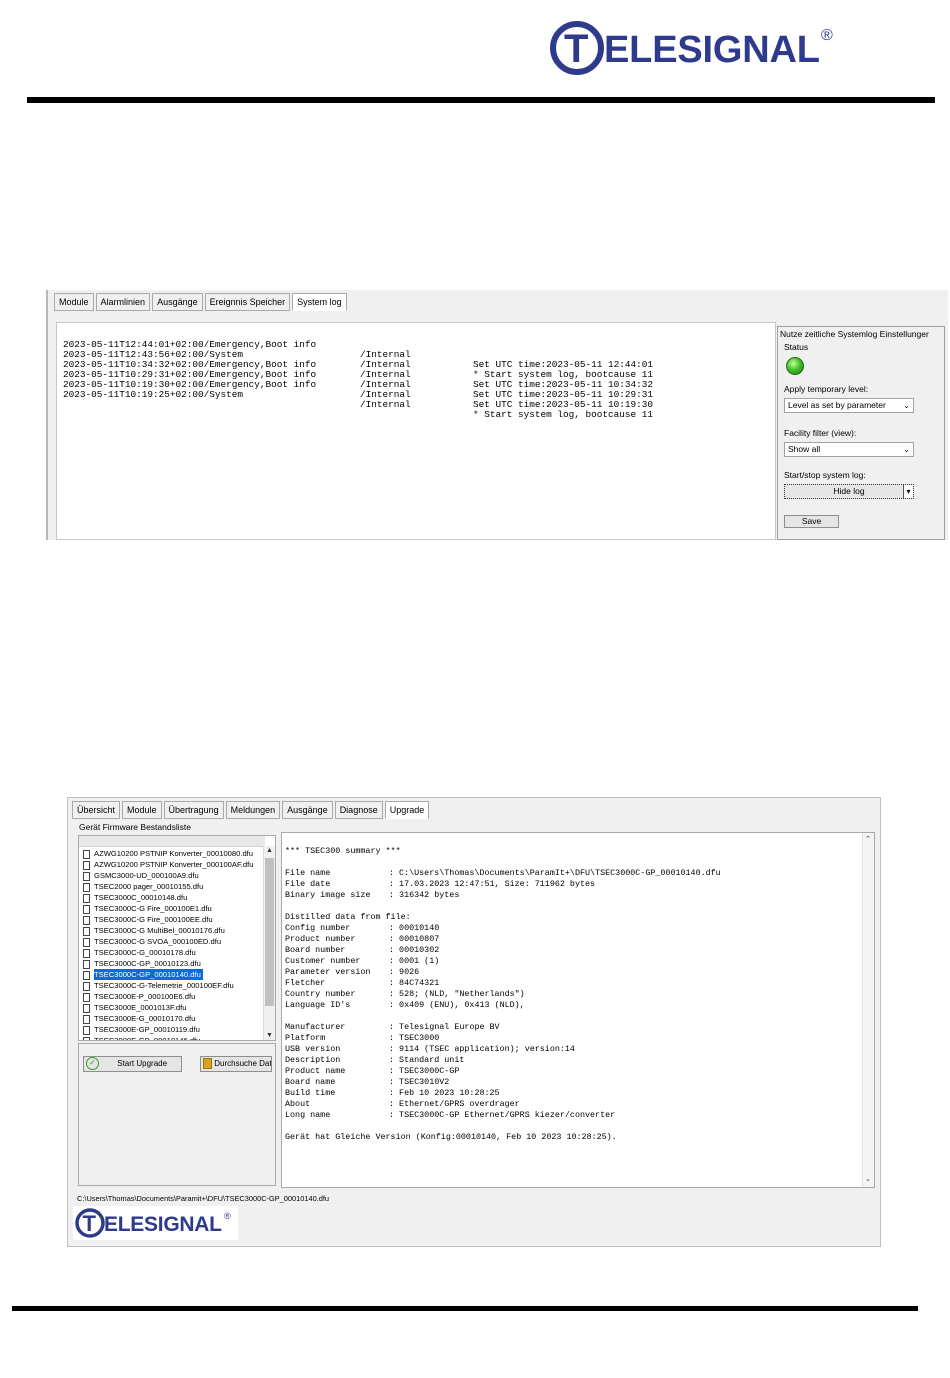  I want to click on list-item: TSEC3000E-GP_00010146.dfu, so click(140, 1037).